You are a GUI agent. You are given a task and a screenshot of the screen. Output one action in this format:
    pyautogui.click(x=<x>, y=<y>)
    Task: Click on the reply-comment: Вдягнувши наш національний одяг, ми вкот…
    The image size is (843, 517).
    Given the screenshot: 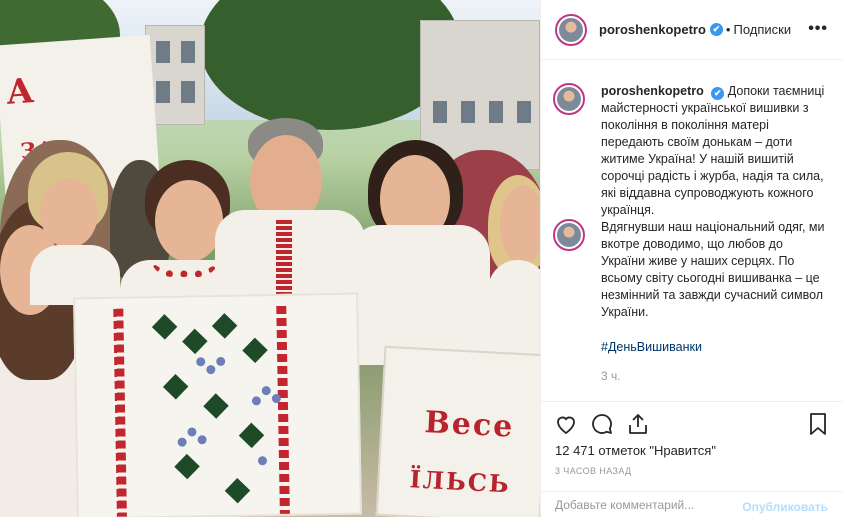 What is the action you would take?
    pyautogui.click(x=694, y=270)
    